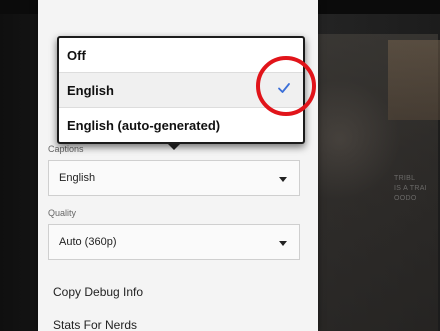 The width and height of the screenshot is (440, 331). I want to click on caption-option-english-auto: English (auto-generated), so click(181, 125).